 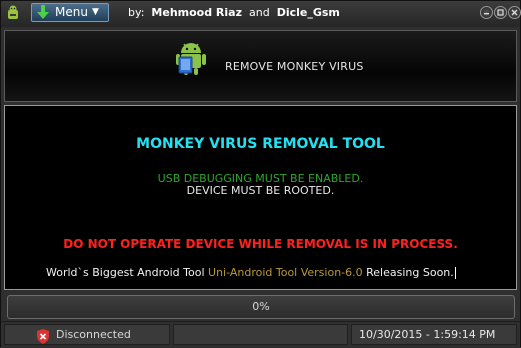 I want to click on author-2: Dicle_Gsm, so click(x=308, y=12).